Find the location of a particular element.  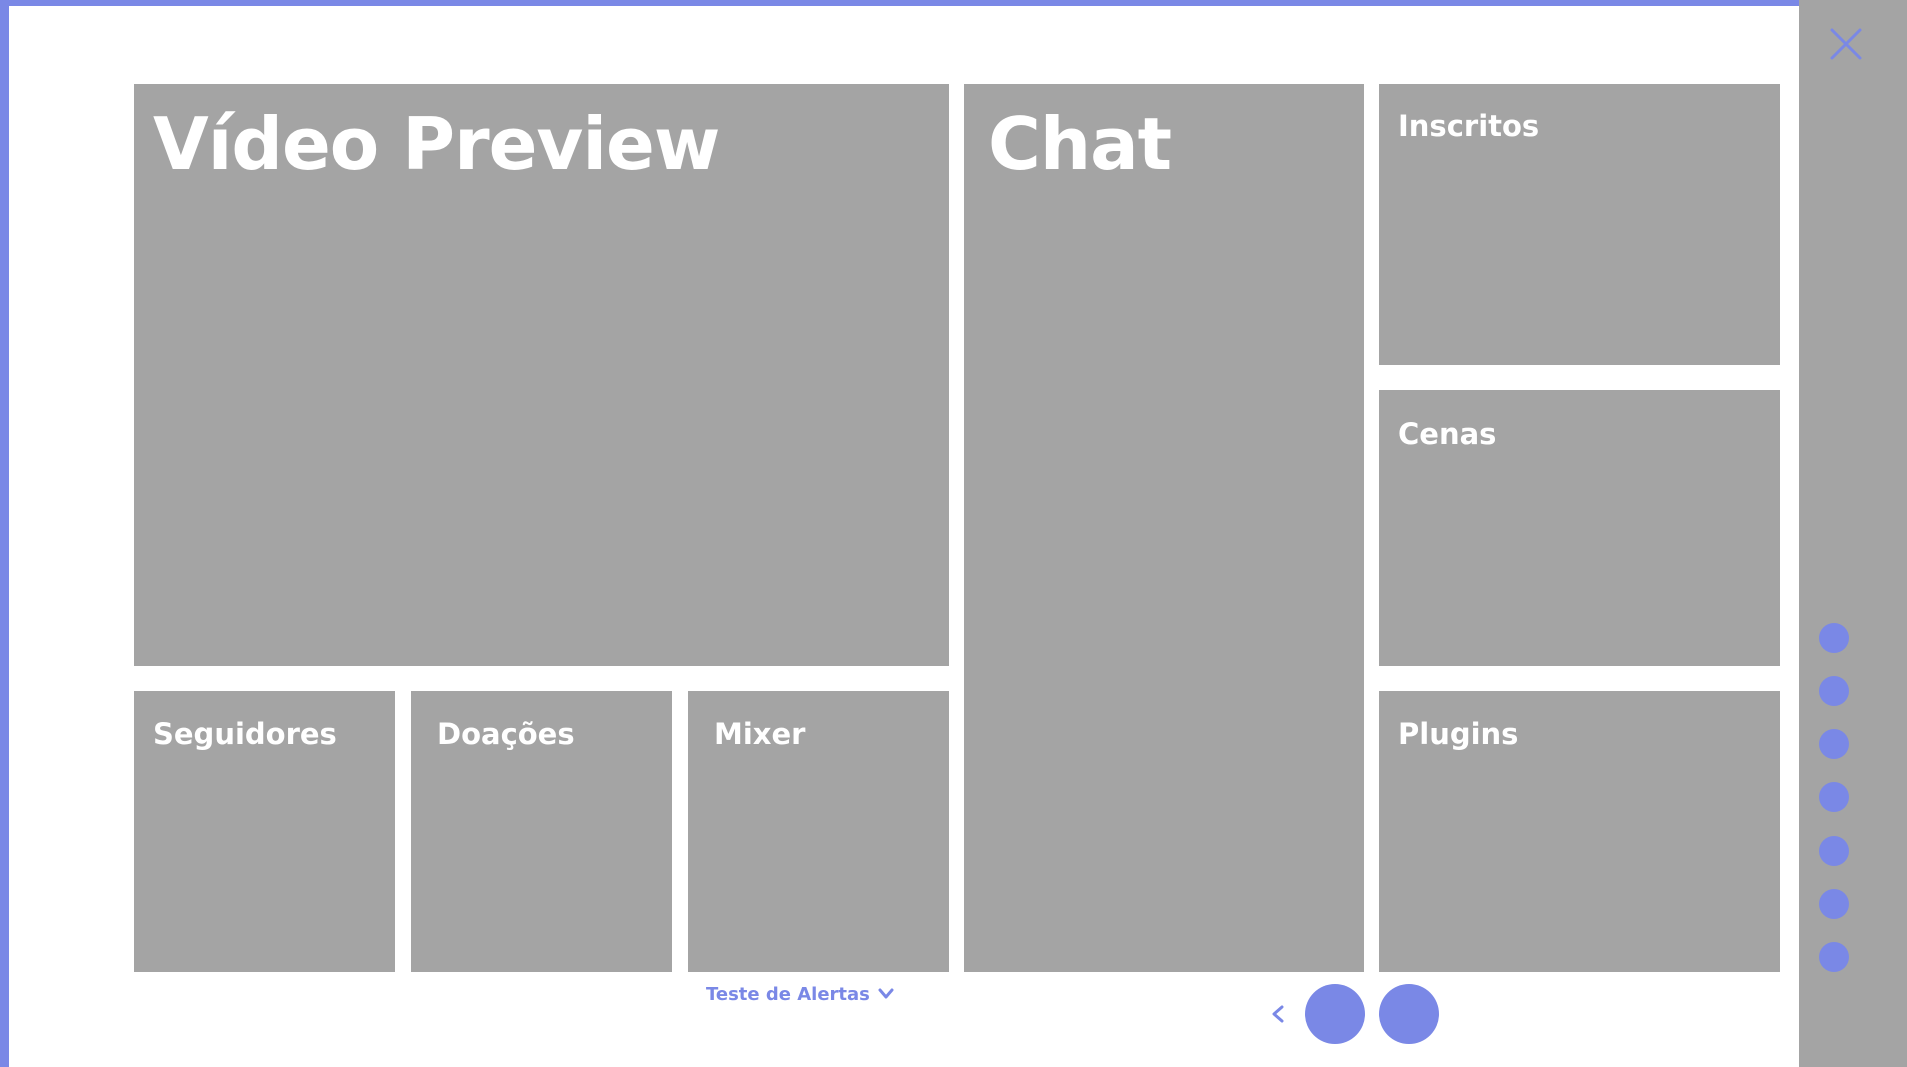

video-preview-title: Vídeo Preview is located at coordinates (436, 144).